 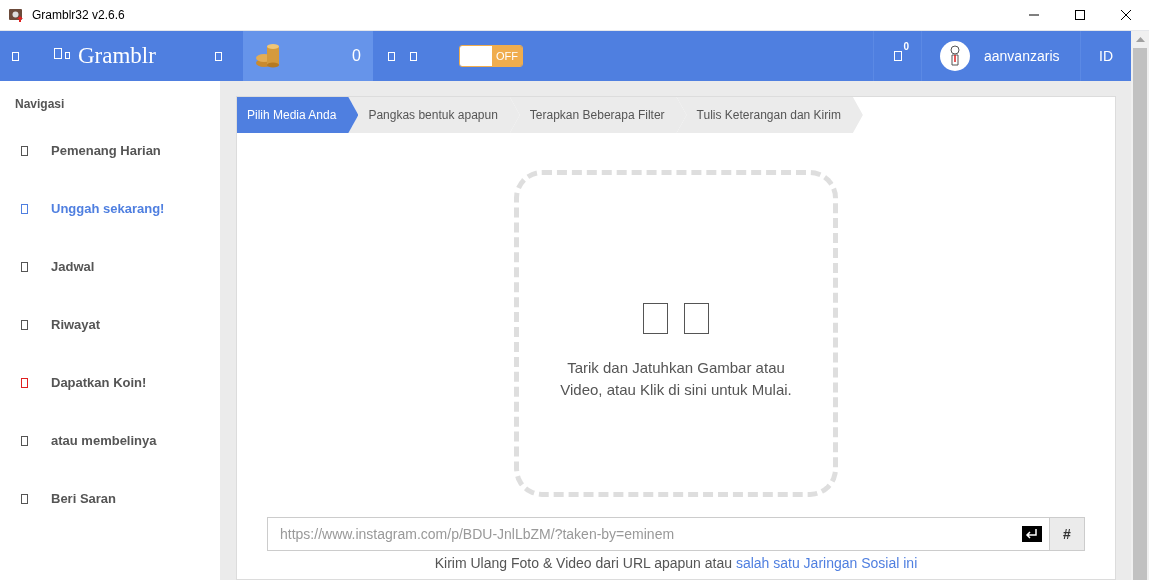 What do you see at coordinates (955, 56) in the screenshot?
I see `avatar` at bounding box center [955, 56].